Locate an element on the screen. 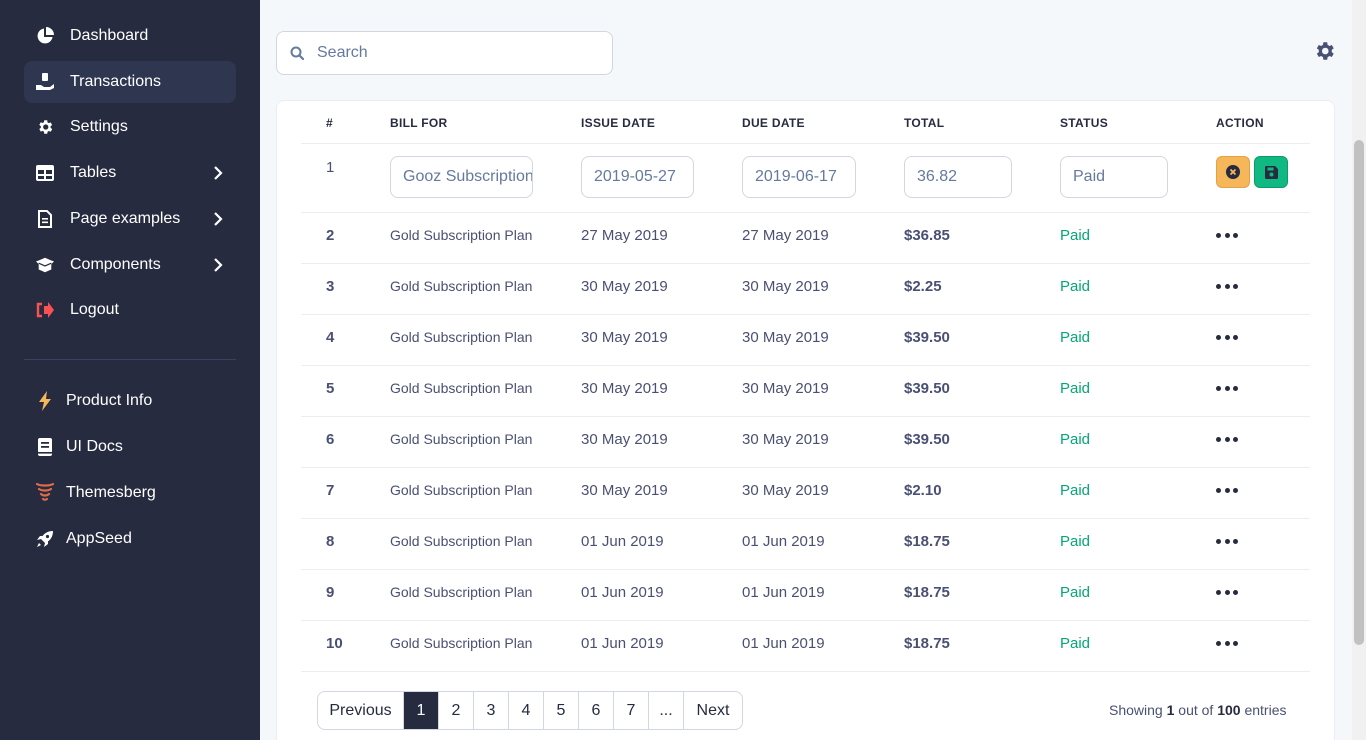  sidebar-item-label: Components is located at coordinates (115, 264).